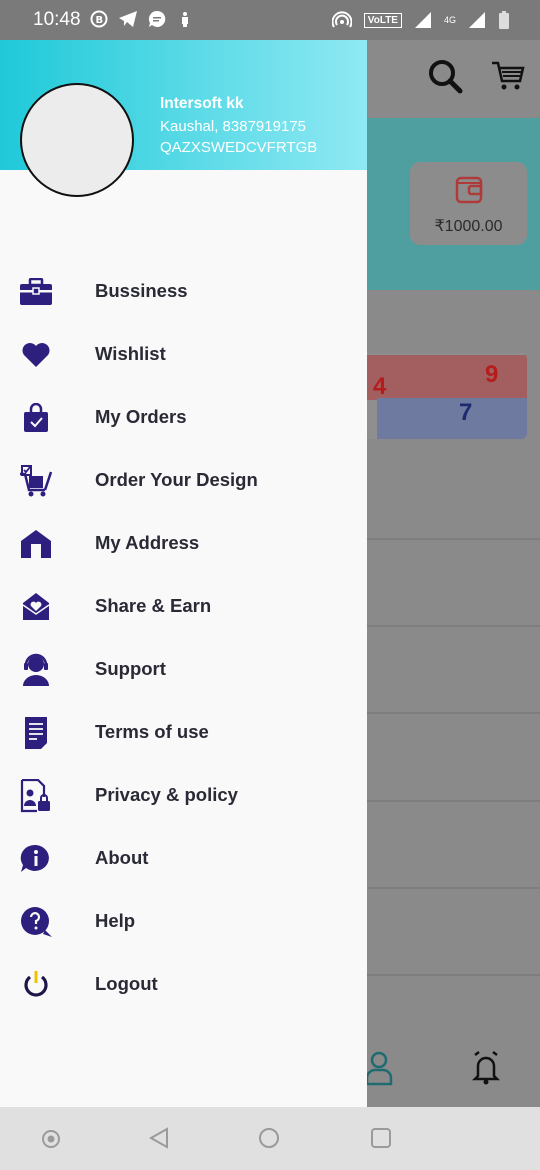 This screenshot has height=1170, width=540. What do you see at coordinates (36, 859) in the screenshot?
I see `info-icon` at bounding box center [36, 859].